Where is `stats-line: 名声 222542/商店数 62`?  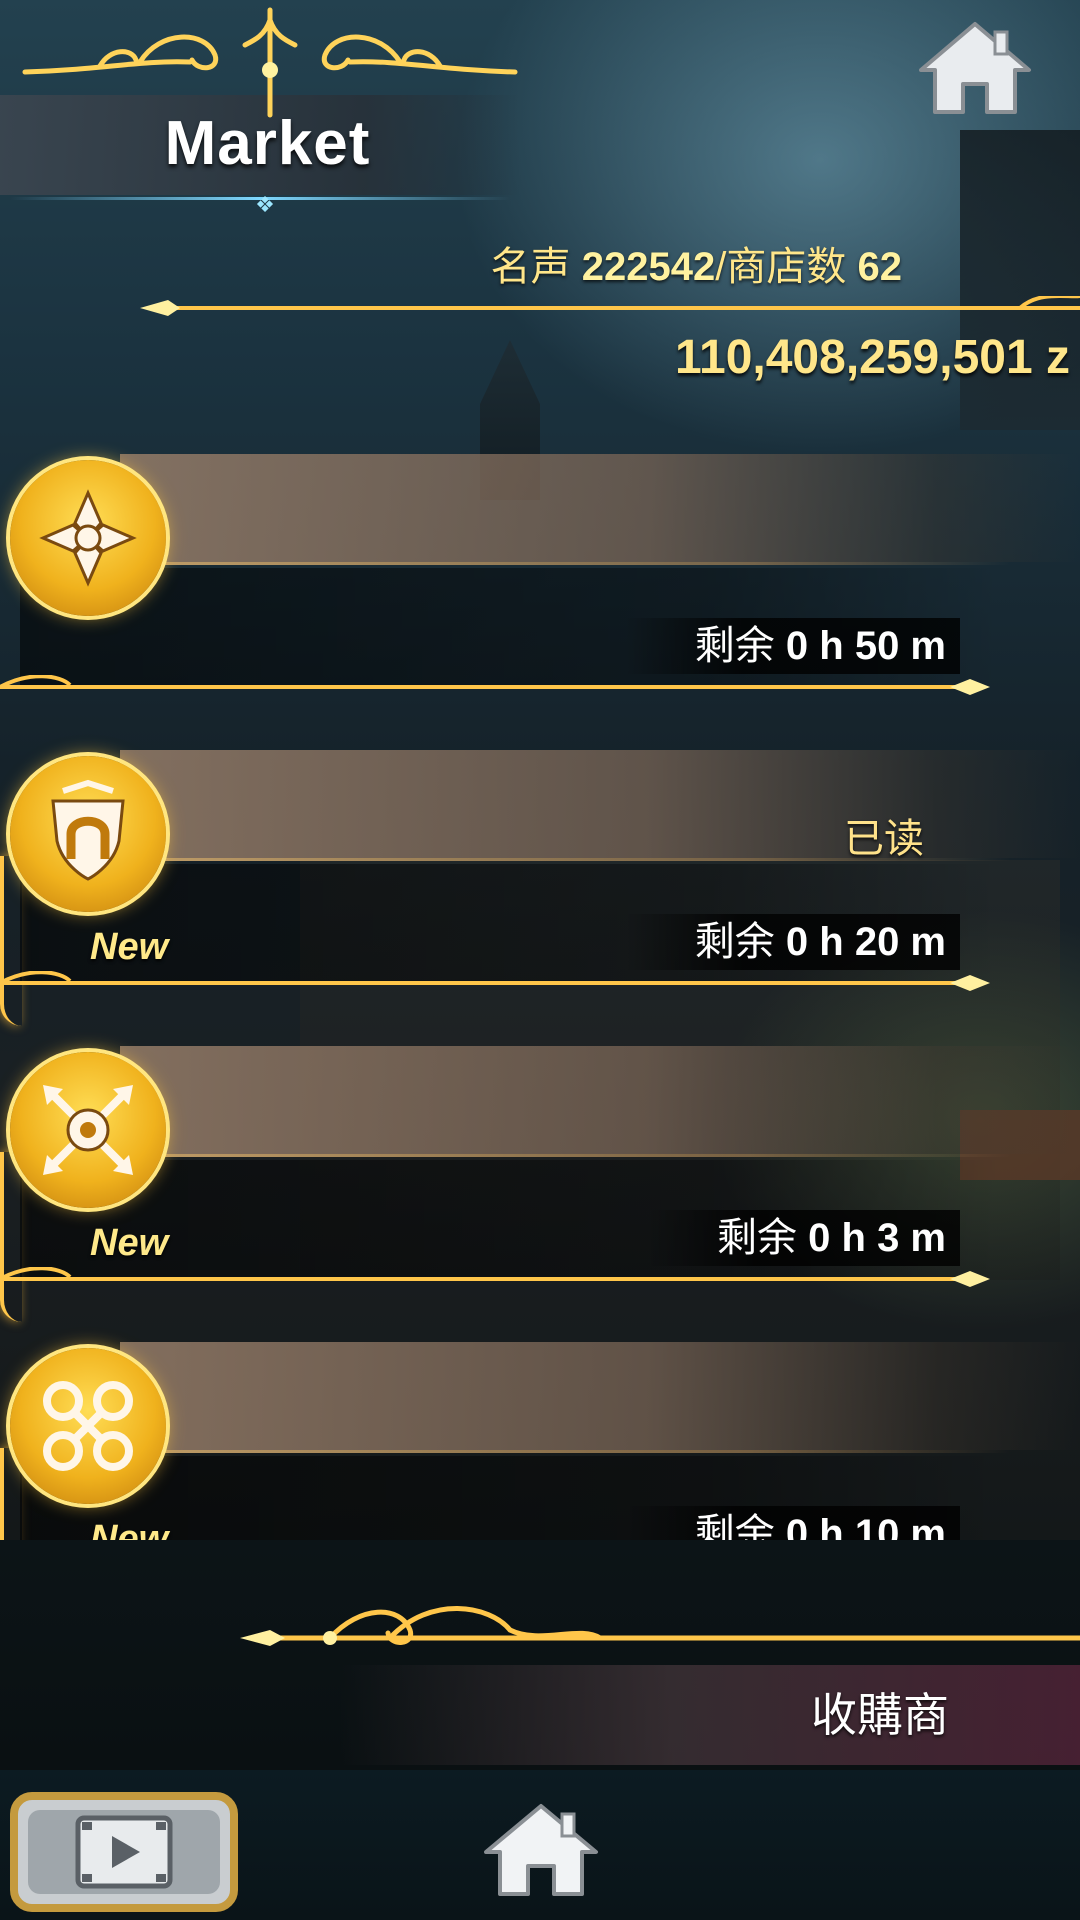
stats-line: 名声 222542/商店数 62 is located at coordinates (696, 263).